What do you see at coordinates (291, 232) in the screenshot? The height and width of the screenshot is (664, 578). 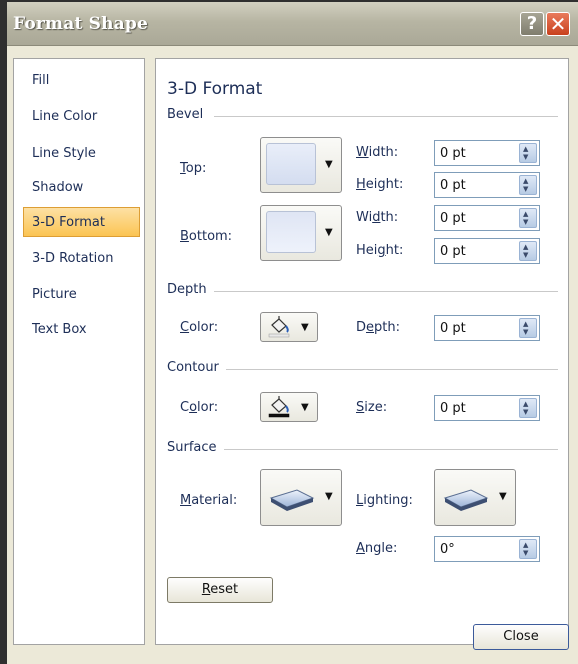 I see `bevel-bottom-swatch-icon` at bounding box center [291, 232].